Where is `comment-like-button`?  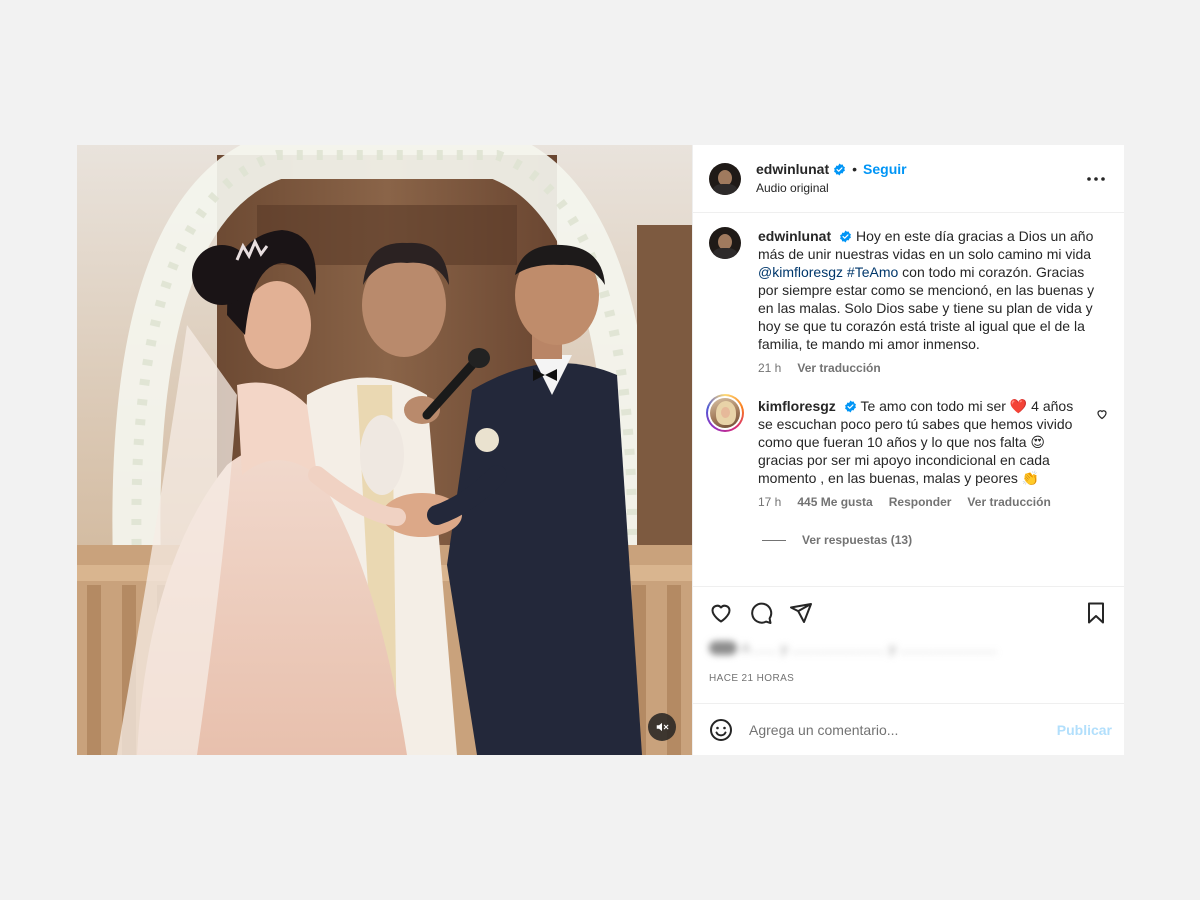 comment-like-button is located at coordinates (1102, 416).